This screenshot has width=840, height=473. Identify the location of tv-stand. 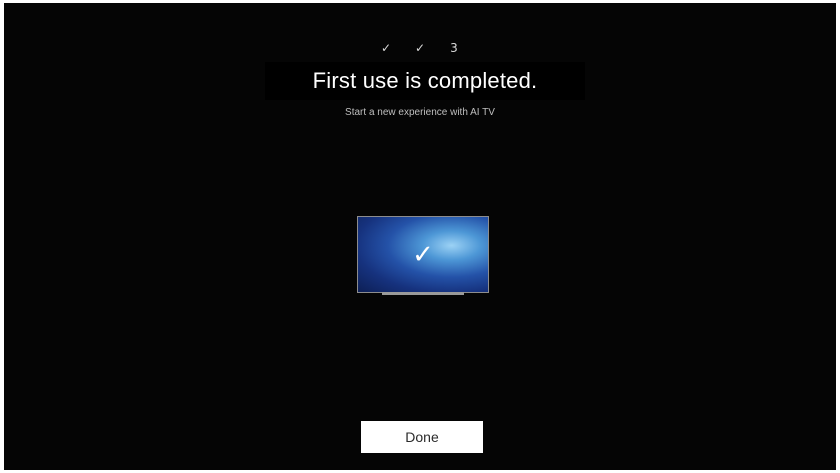
(423, 293).